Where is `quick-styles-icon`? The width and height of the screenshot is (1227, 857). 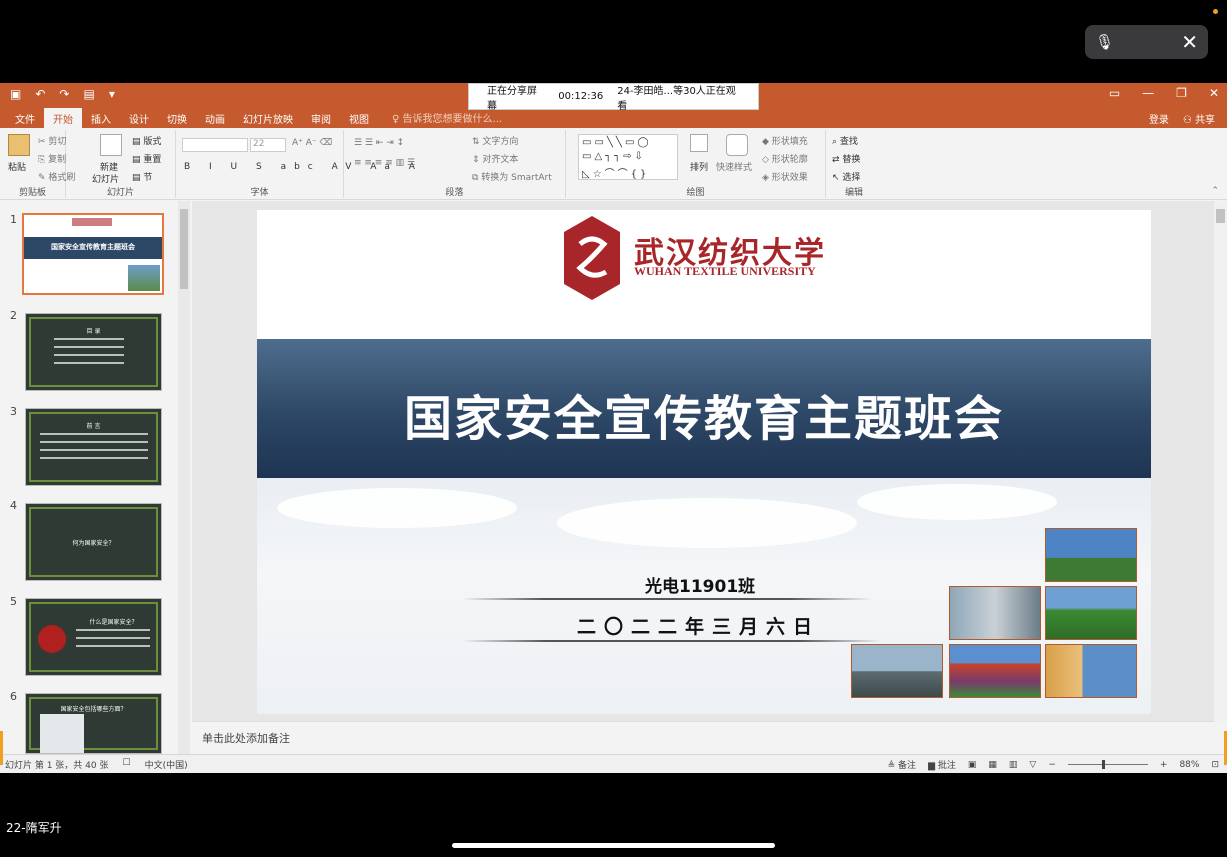
quick-styles-icon is located at coordinates (737, 145).